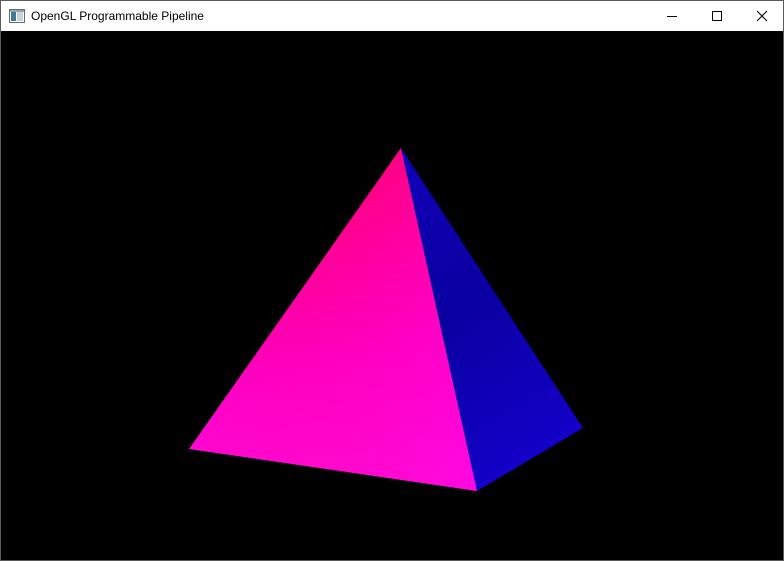  I want to click on minimize-icon, so click(672, 16).